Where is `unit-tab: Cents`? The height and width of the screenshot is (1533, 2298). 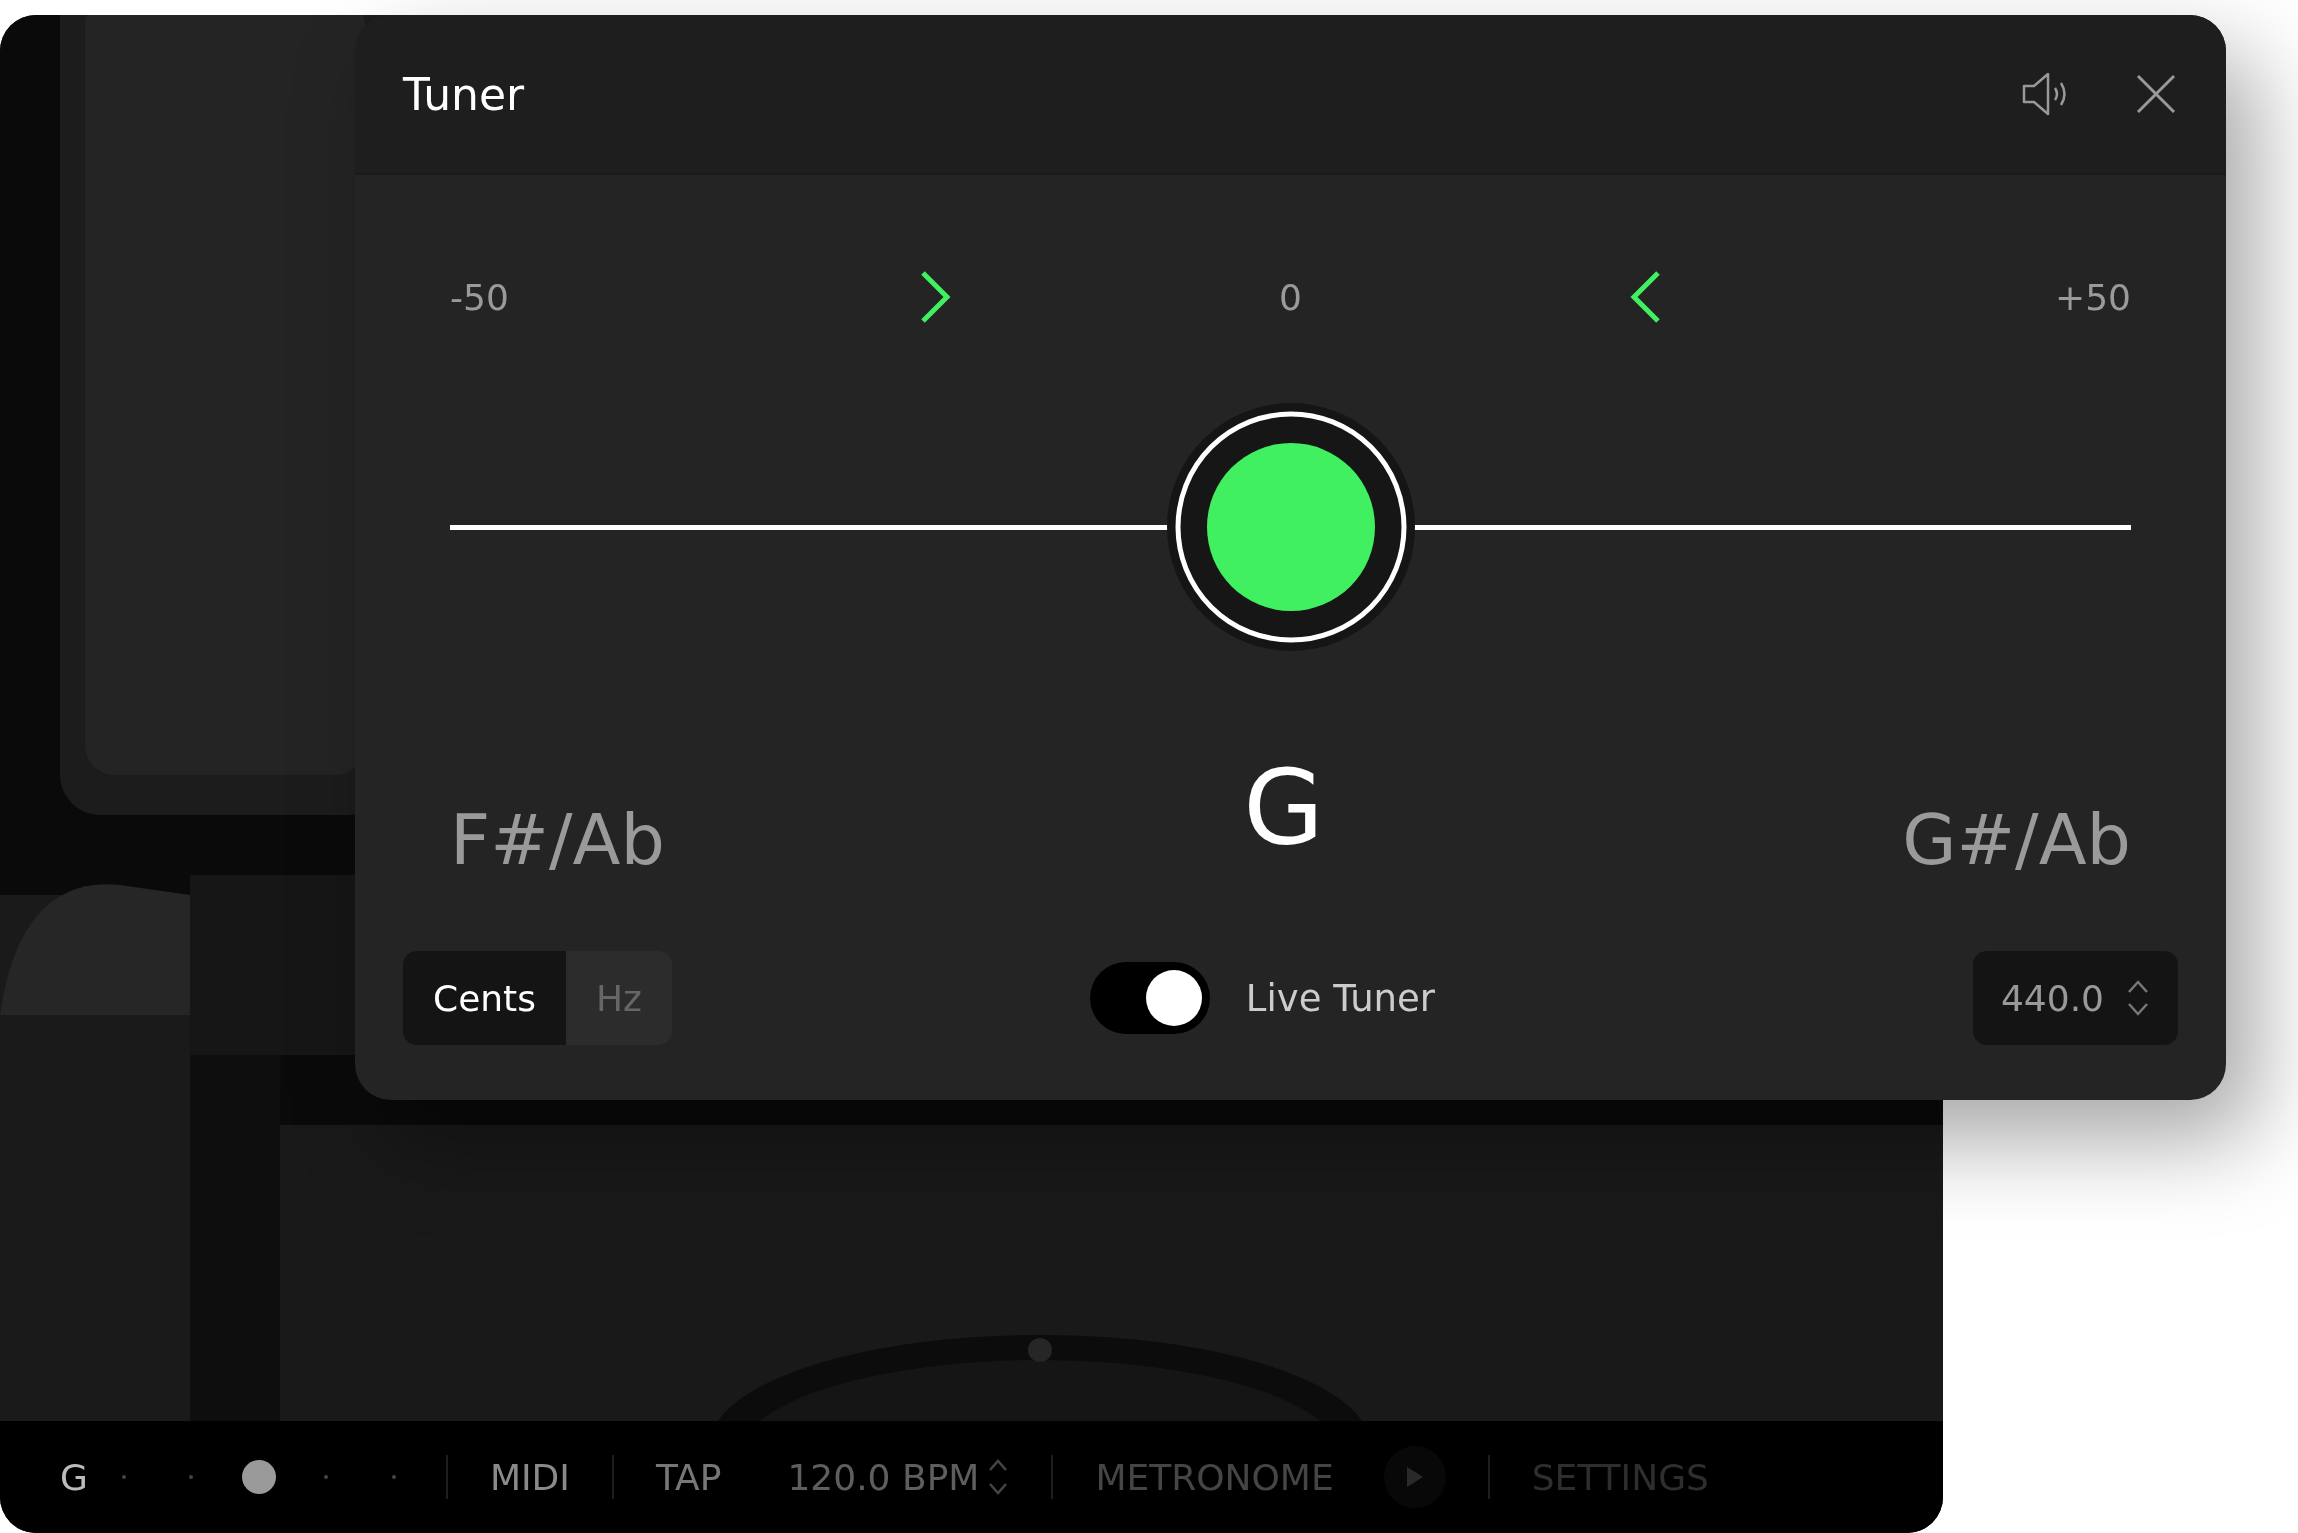
unit-tab: Cents is located at coordinates (484, 998).